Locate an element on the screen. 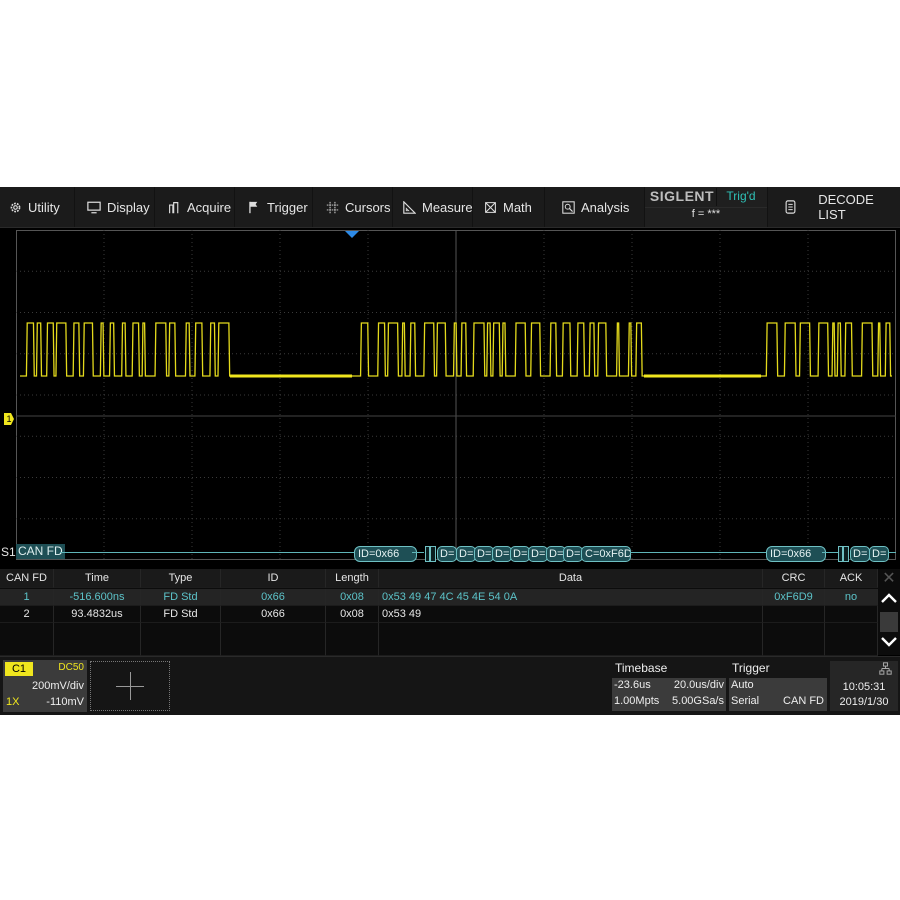  col-header: ID is located at coordinates (273, 578).